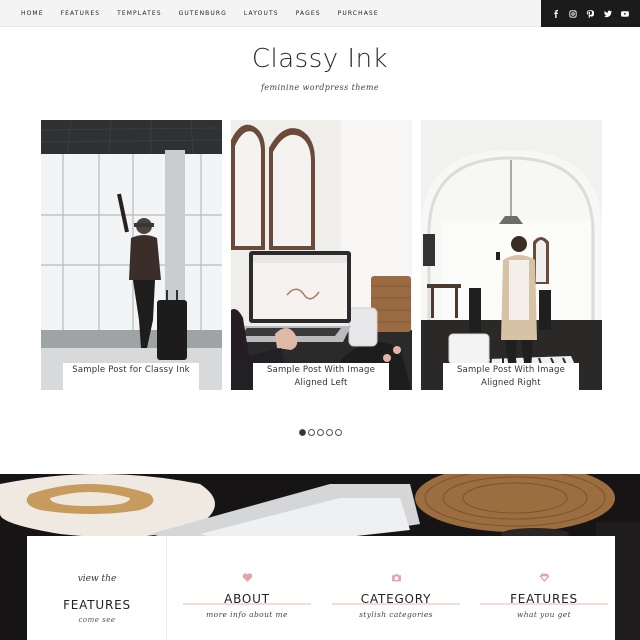 This screenshot has height=640, width=640. Describe the element at coordinates (308, 13) in the screenshot. I see `nav-item-pages: PAGES` at that location.